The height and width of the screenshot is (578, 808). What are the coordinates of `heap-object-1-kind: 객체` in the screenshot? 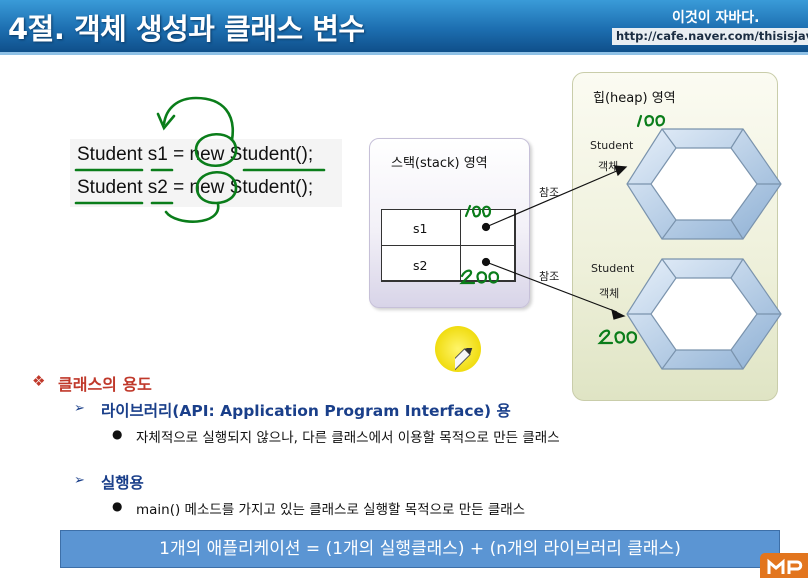 It's located at (608, 166).